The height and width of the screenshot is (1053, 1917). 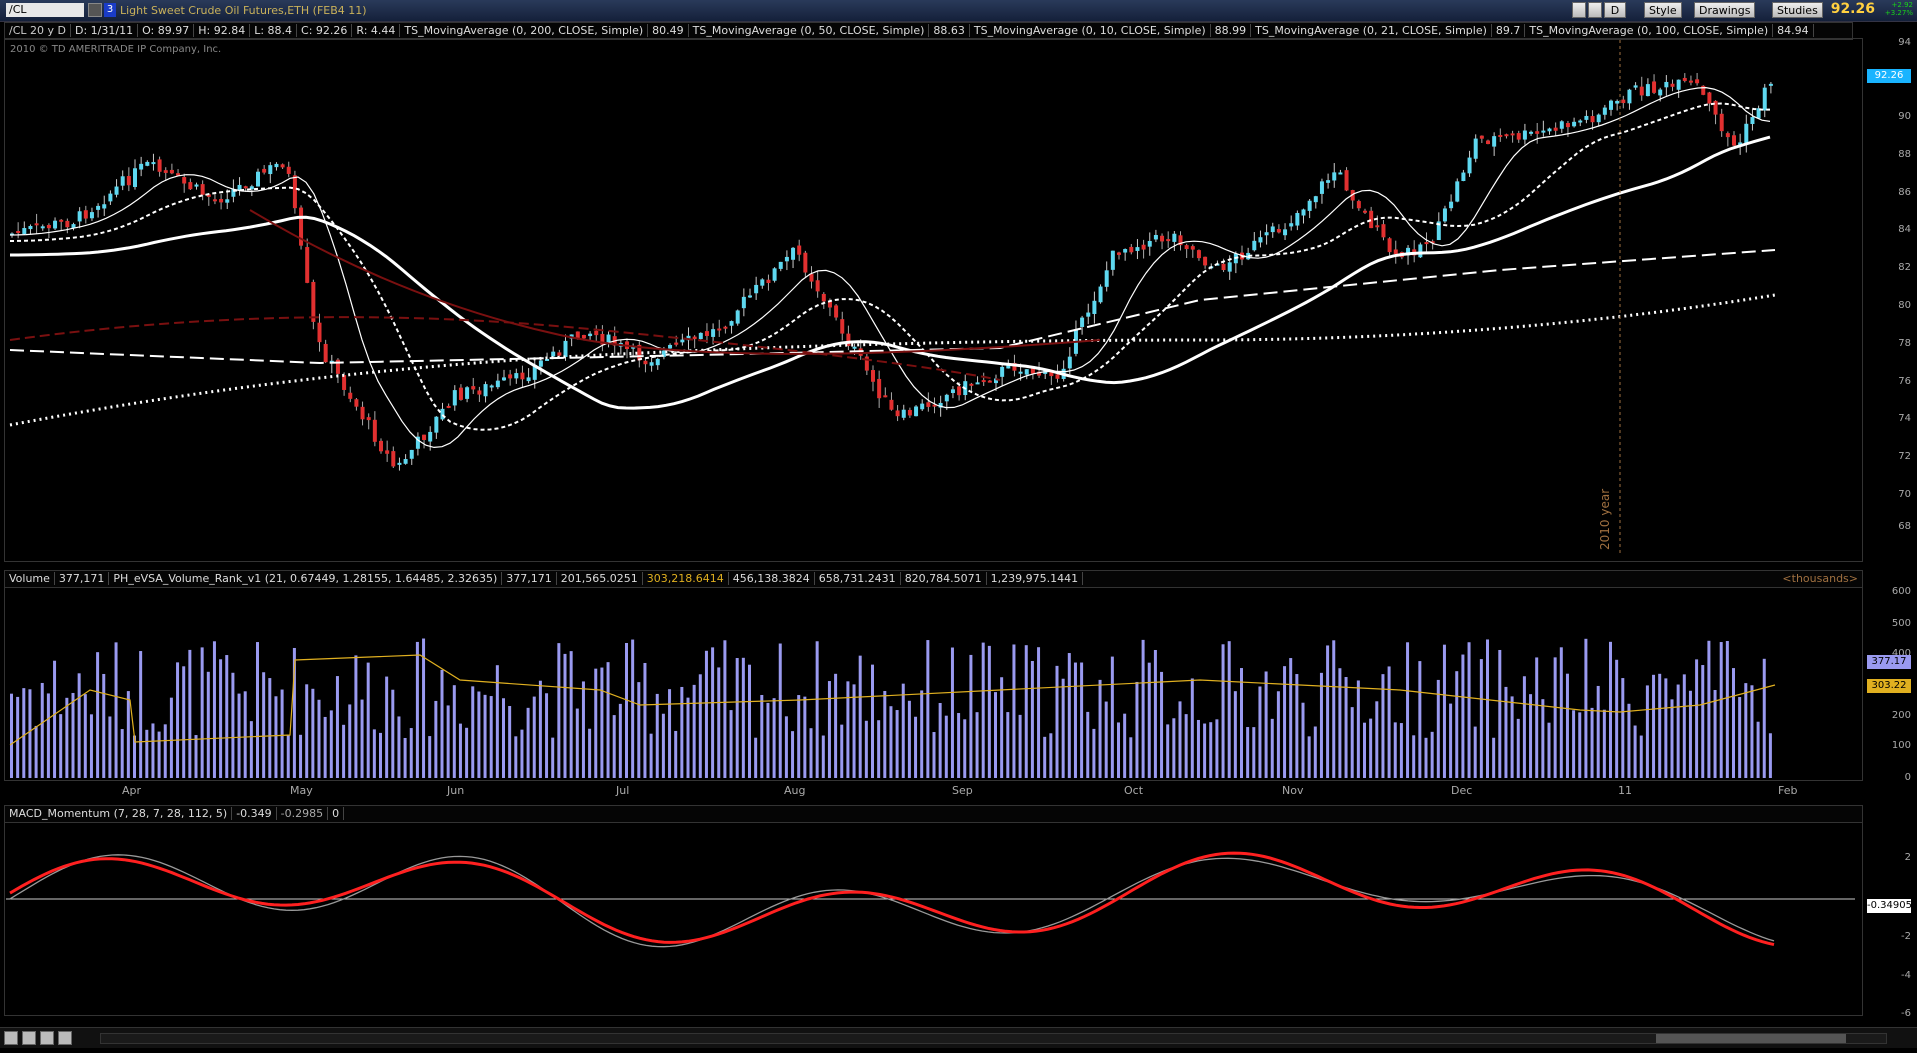 I want to click on scroll-thumb, so click(x=1751, y=1038).